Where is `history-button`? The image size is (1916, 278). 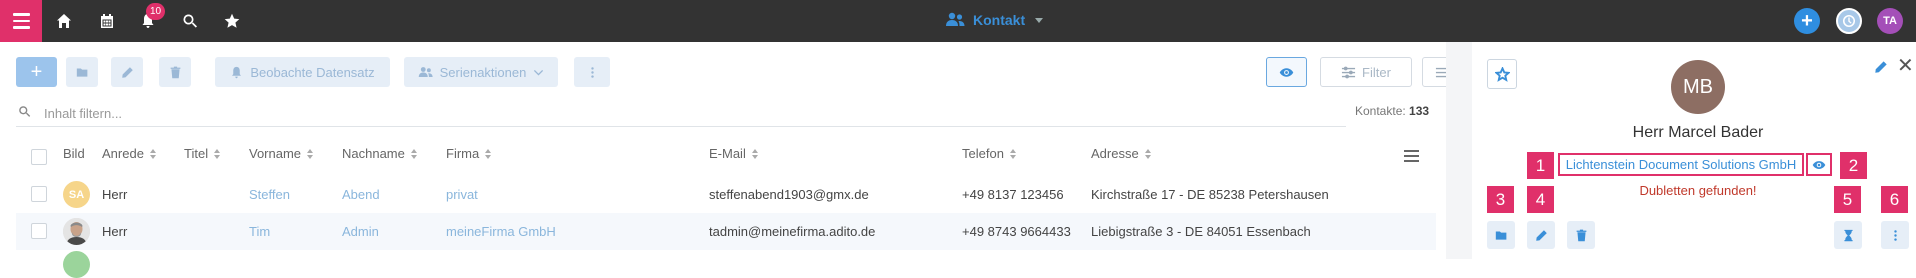
history-button is located at coordinates (1849, 21).